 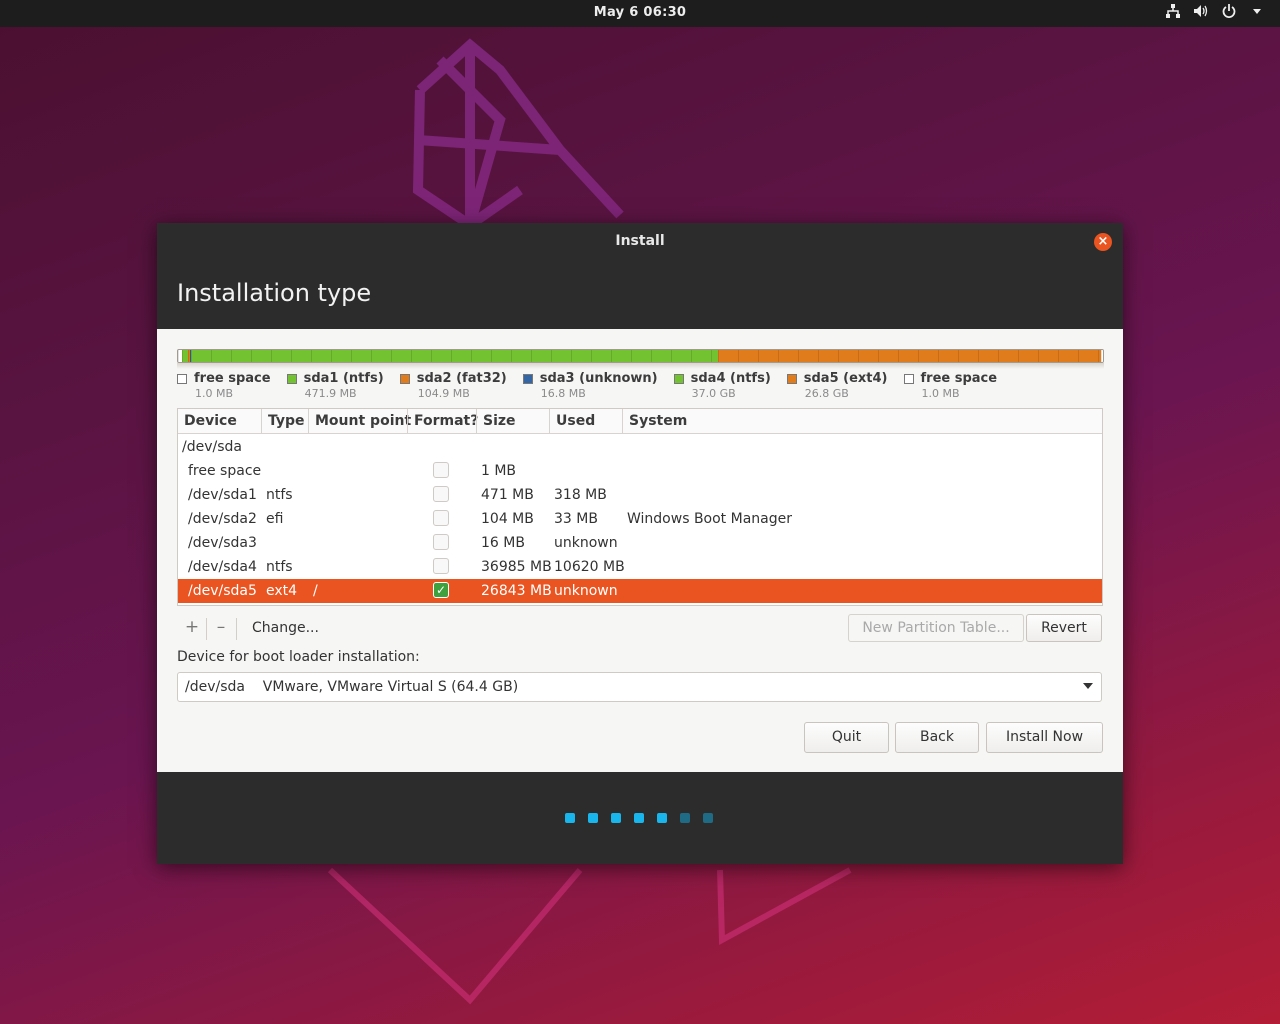 I want to click on disk-row: /dev/sda, so click(x=640, y=447).